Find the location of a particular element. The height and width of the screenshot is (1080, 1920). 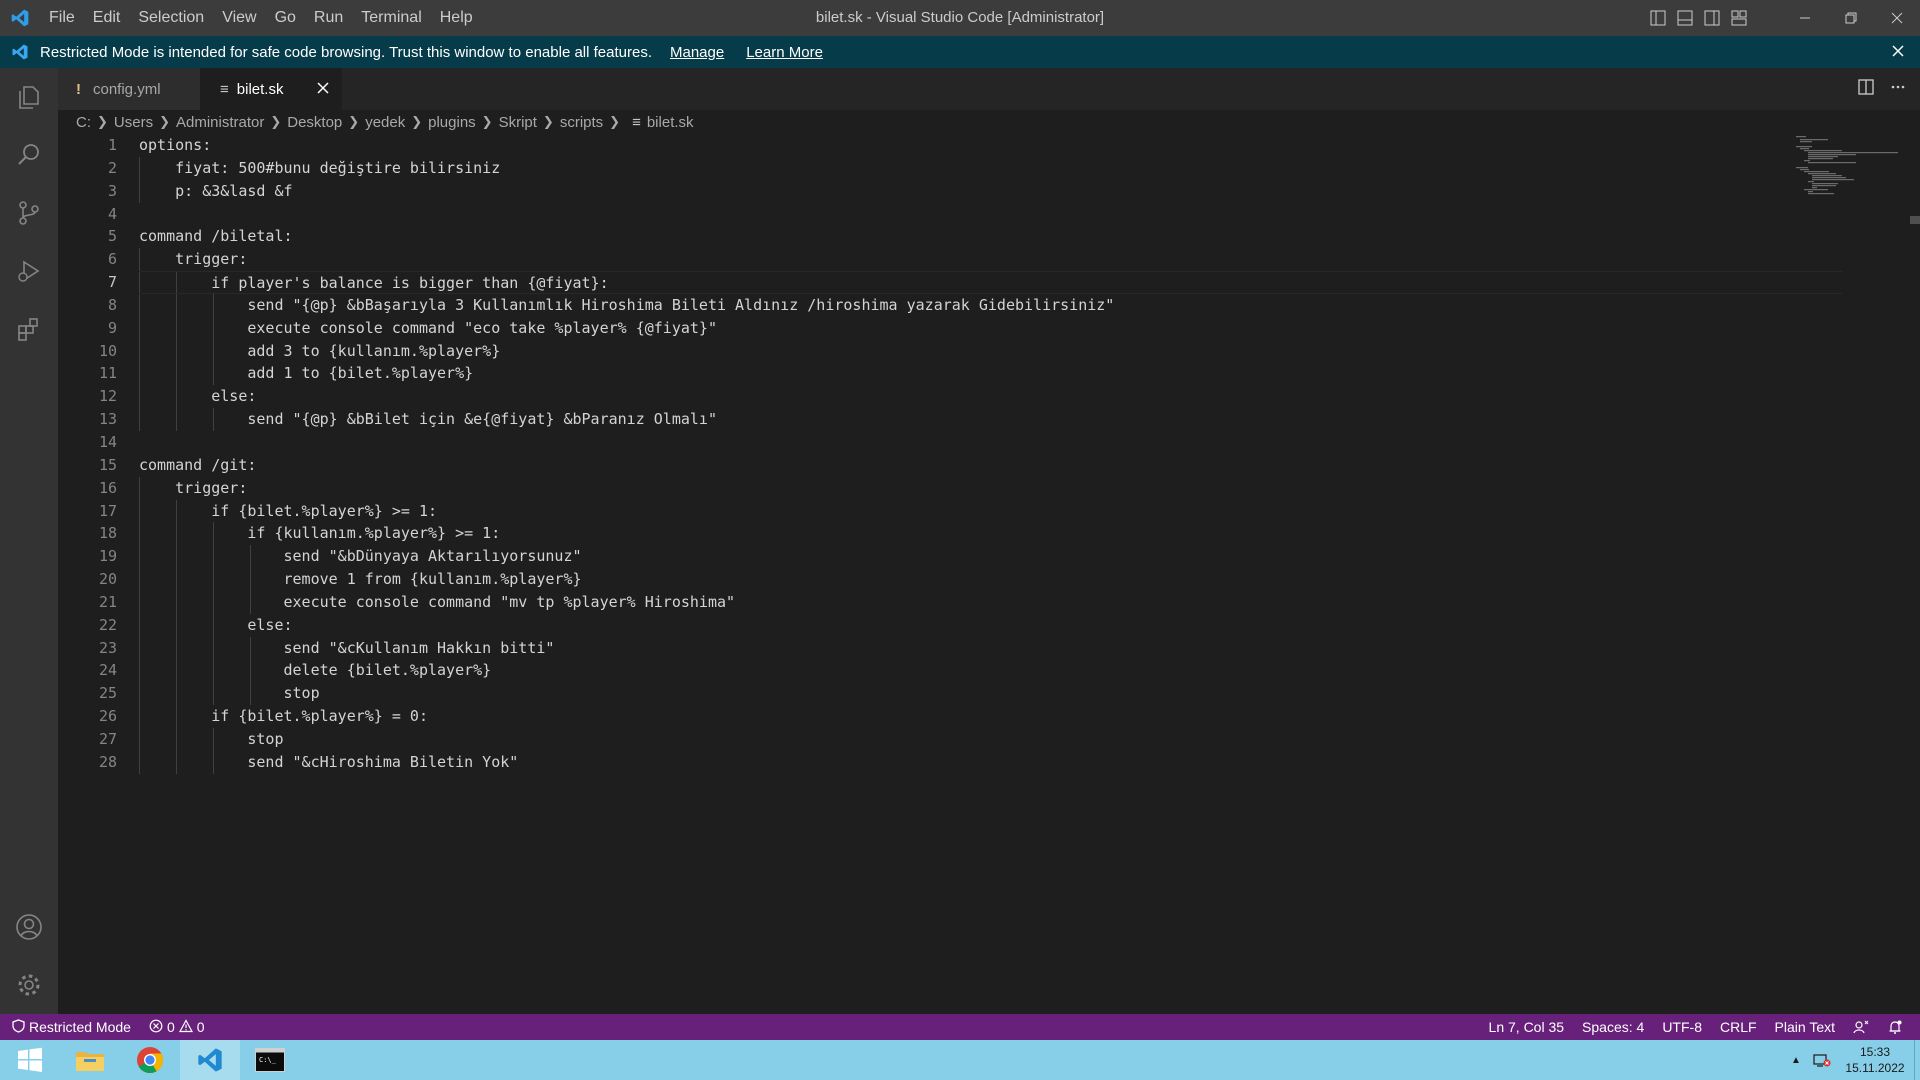

code-line: send "&cKullanım Hakkın bitti" is located at coordinates (989, 648).